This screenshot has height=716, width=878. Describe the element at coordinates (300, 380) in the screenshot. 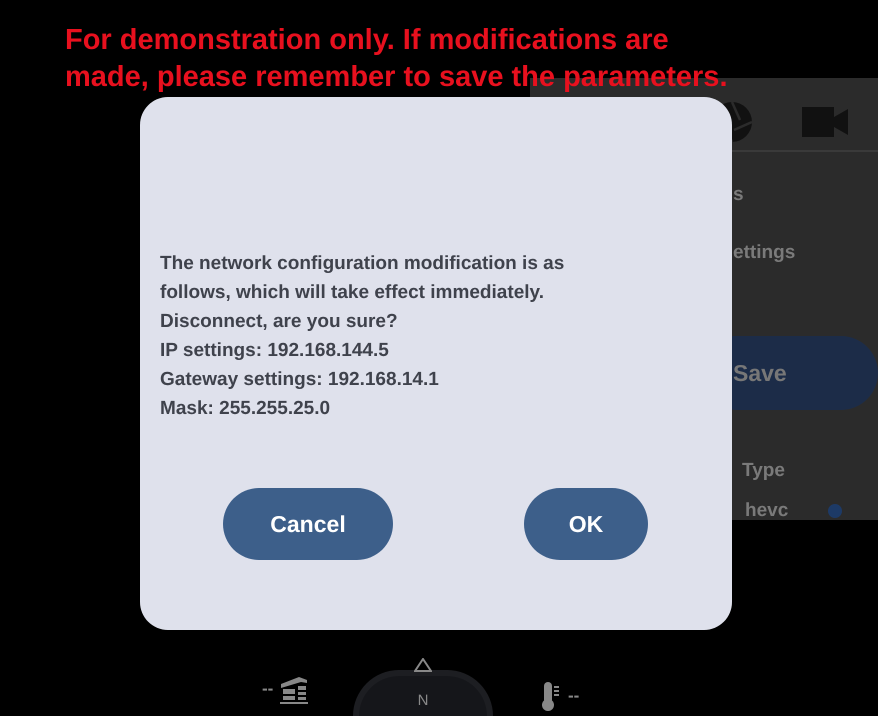

I see `message-text: Gateway settings: 192.168.14.1` at that location.